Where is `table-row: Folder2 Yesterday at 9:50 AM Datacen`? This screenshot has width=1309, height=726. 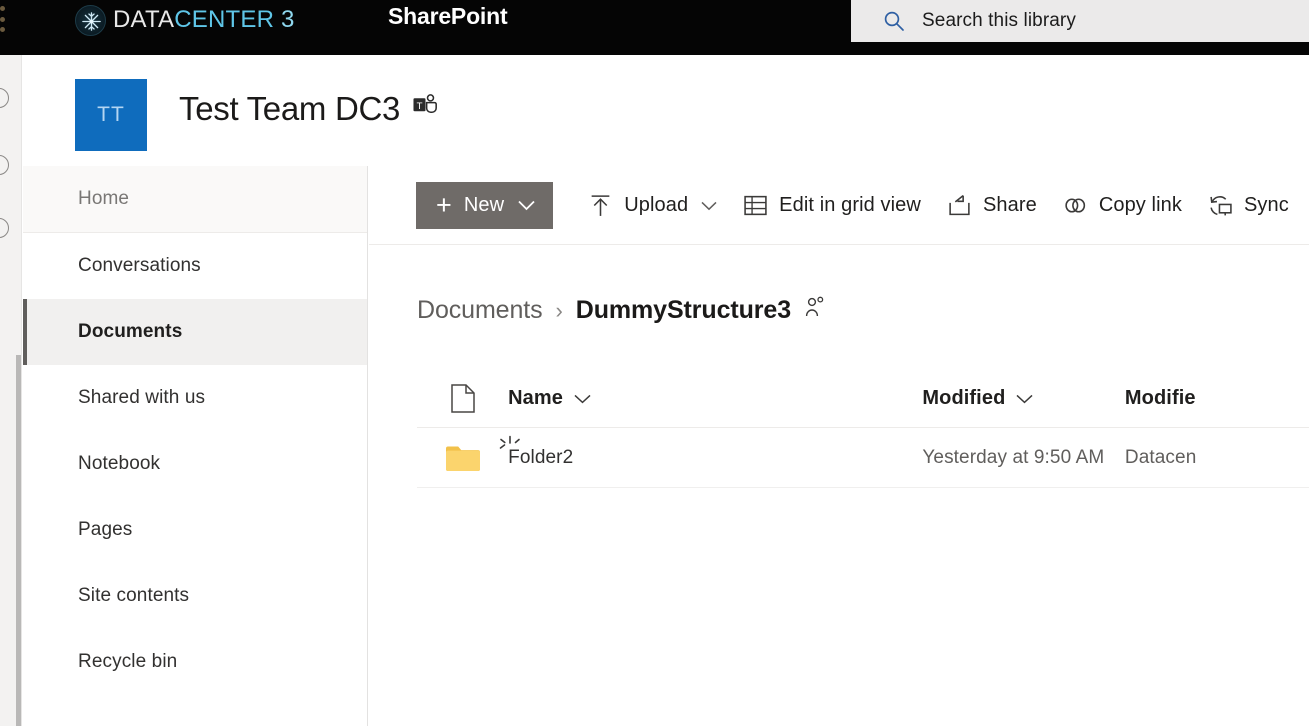 table-row: Folder2 Yesterday at 9:50 AM Datacen is located at coordinates (863, 458).